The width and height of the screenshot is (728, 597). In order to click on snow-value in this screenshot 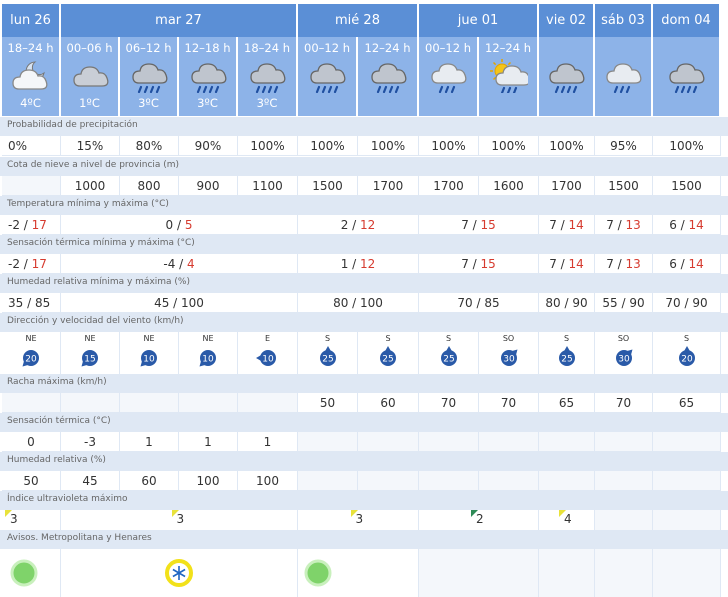, I will do `click(31, 186)`.